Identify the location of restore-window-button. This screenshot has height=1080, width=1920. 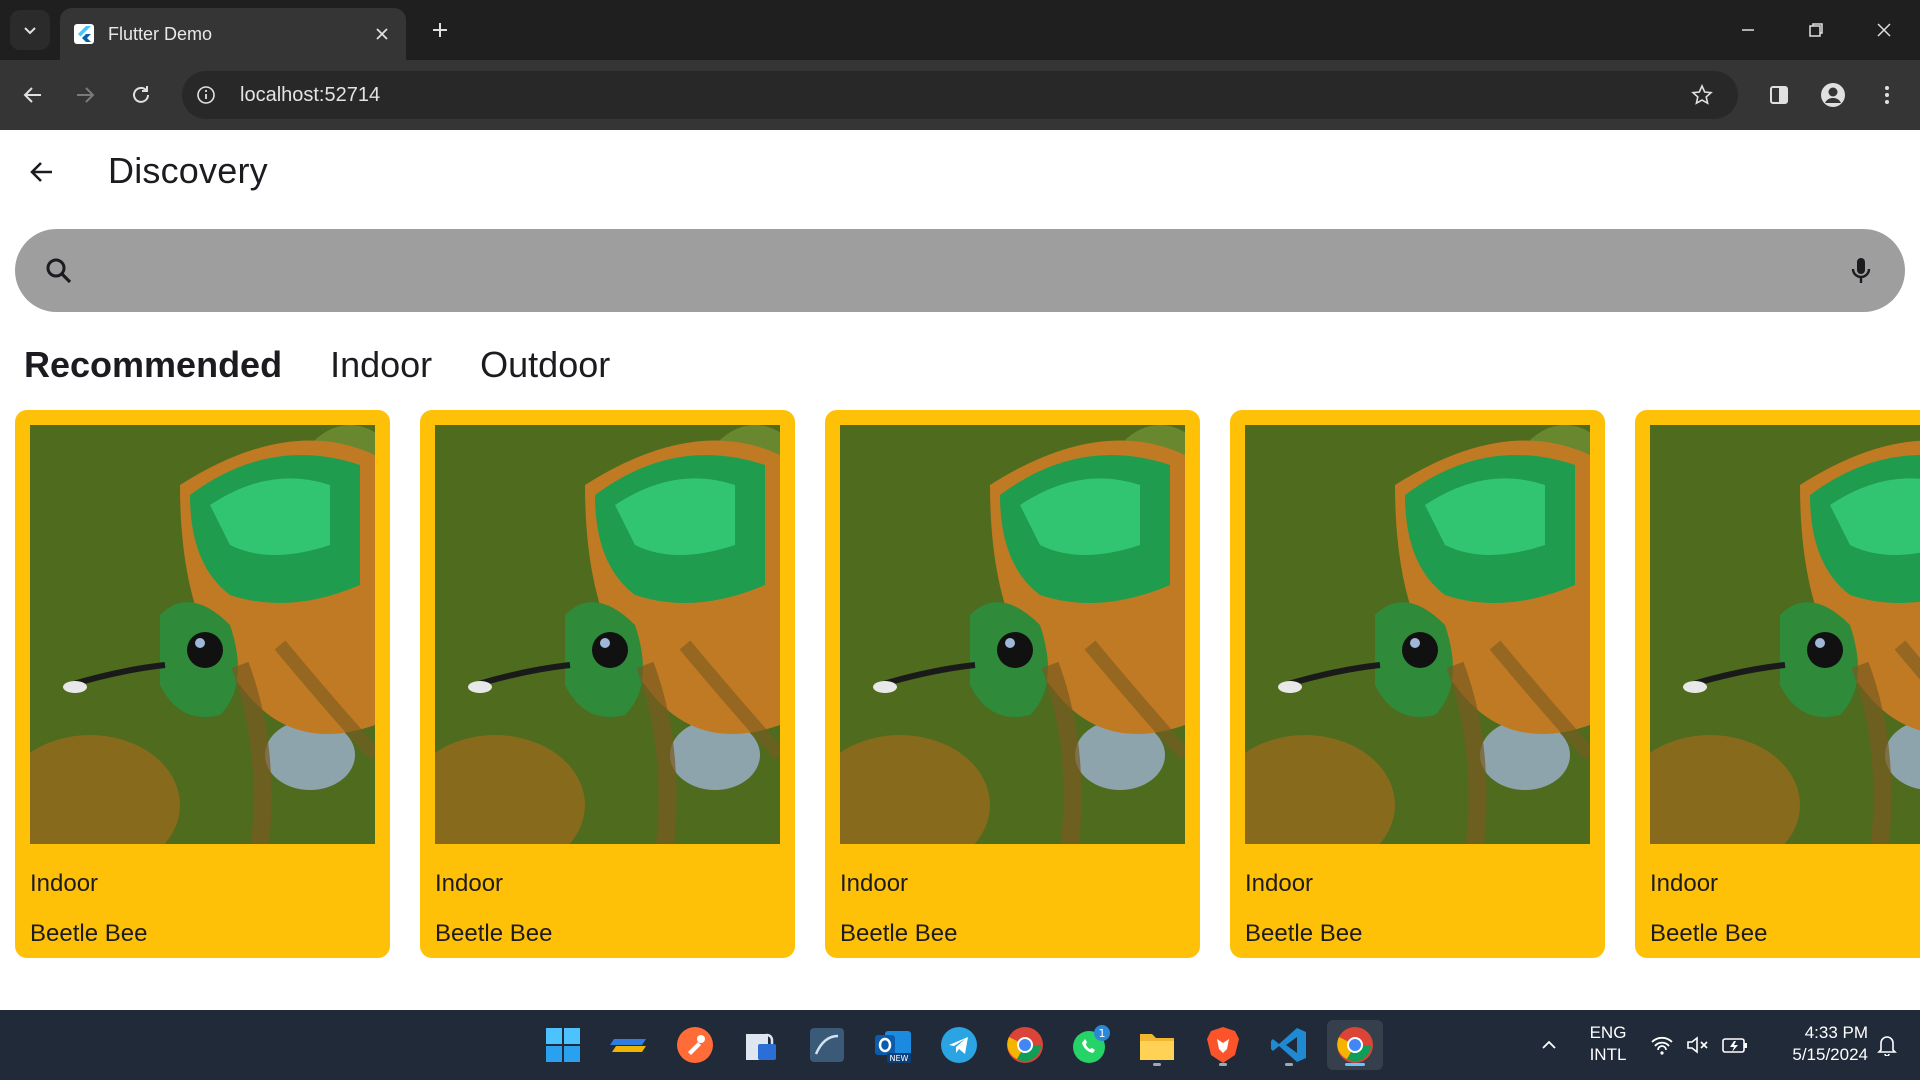
(1816, 30).